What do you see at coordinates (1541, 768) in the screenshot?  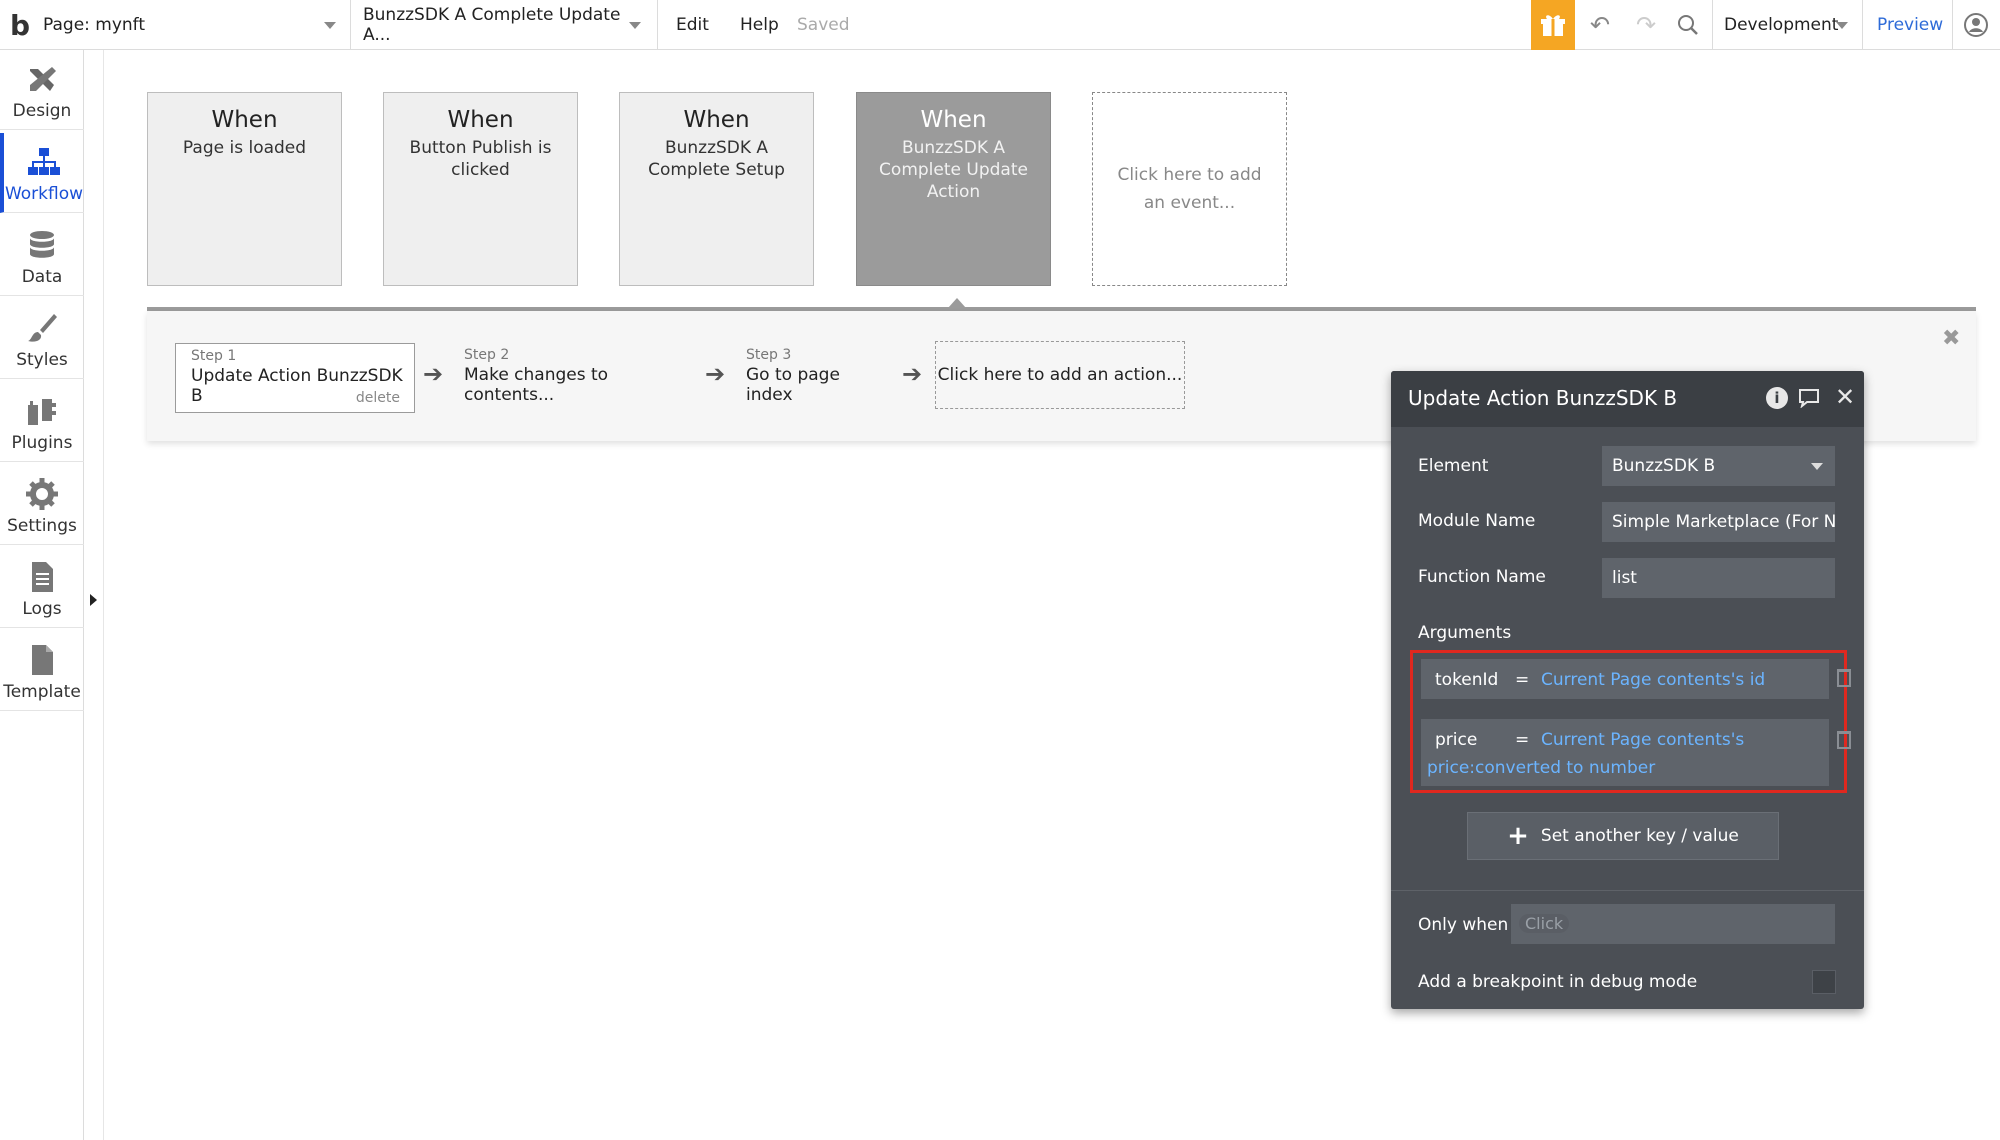 I see `argument-value-continued: price:converted to number` at bounding box center [1541, 768].